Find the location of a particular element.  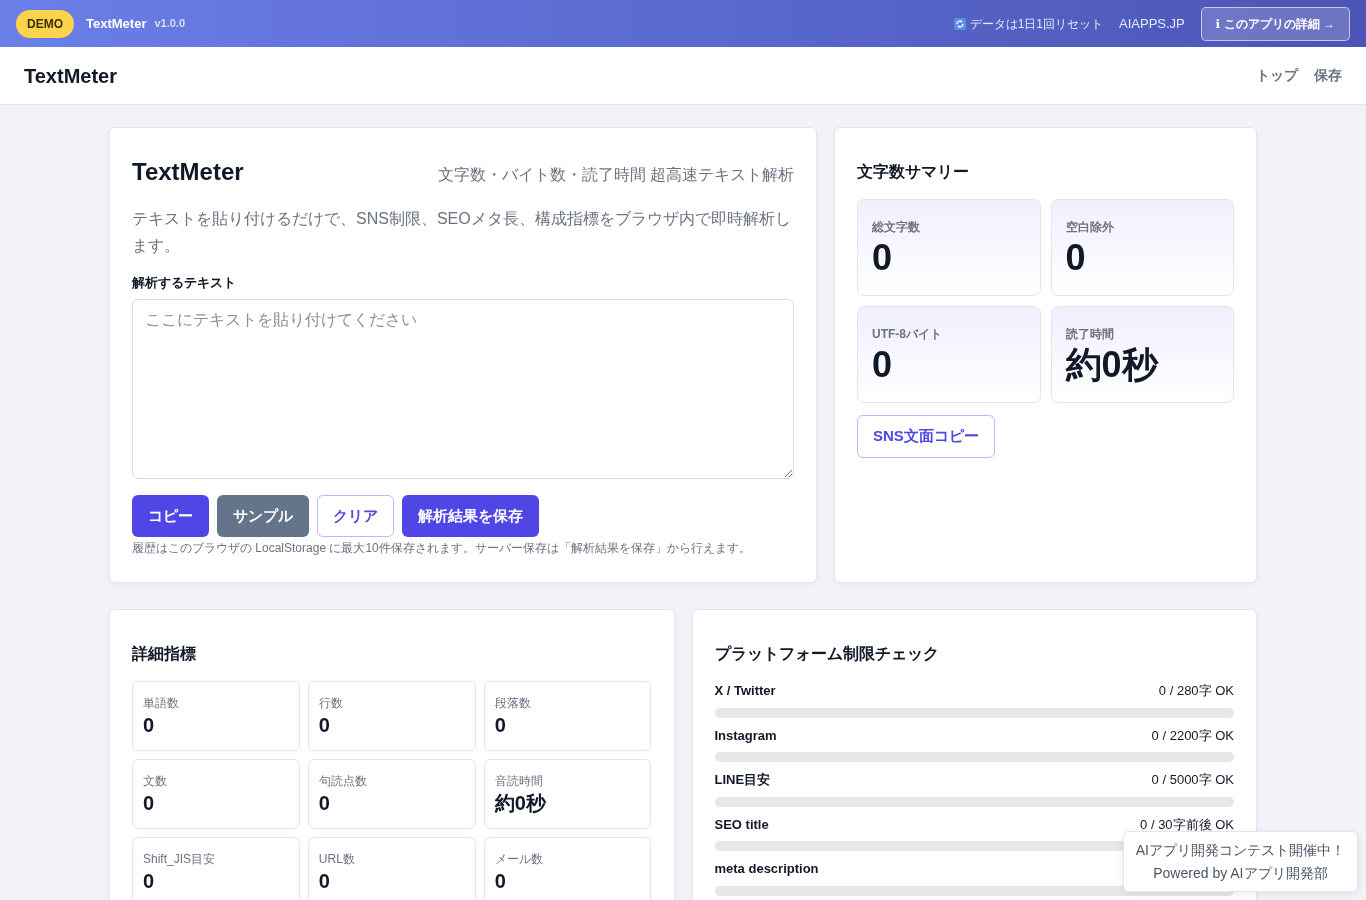

app-name: TextMeter is located at coordinates (116, 23).